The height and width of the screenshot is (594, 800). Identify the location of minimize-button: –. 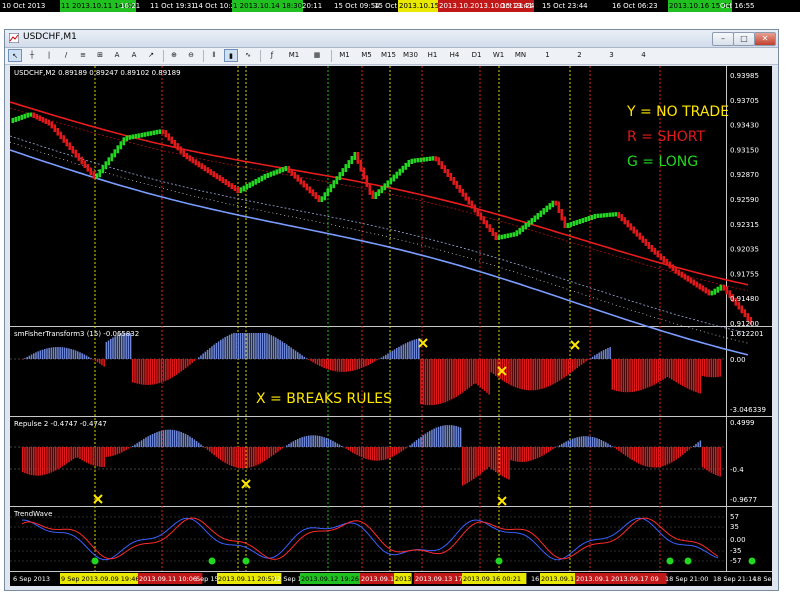
(723, 39).